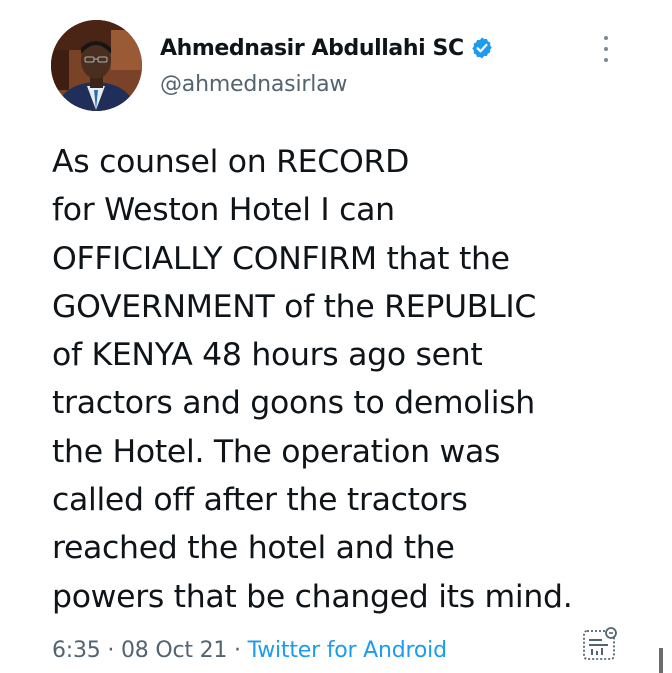 The width and height of the screenshot is (672, 673). What do you see at coordinates (253, 84) in the screenshot?
I see `author-handle: @ahmednasirlaw` at bounding box center [253, 84].